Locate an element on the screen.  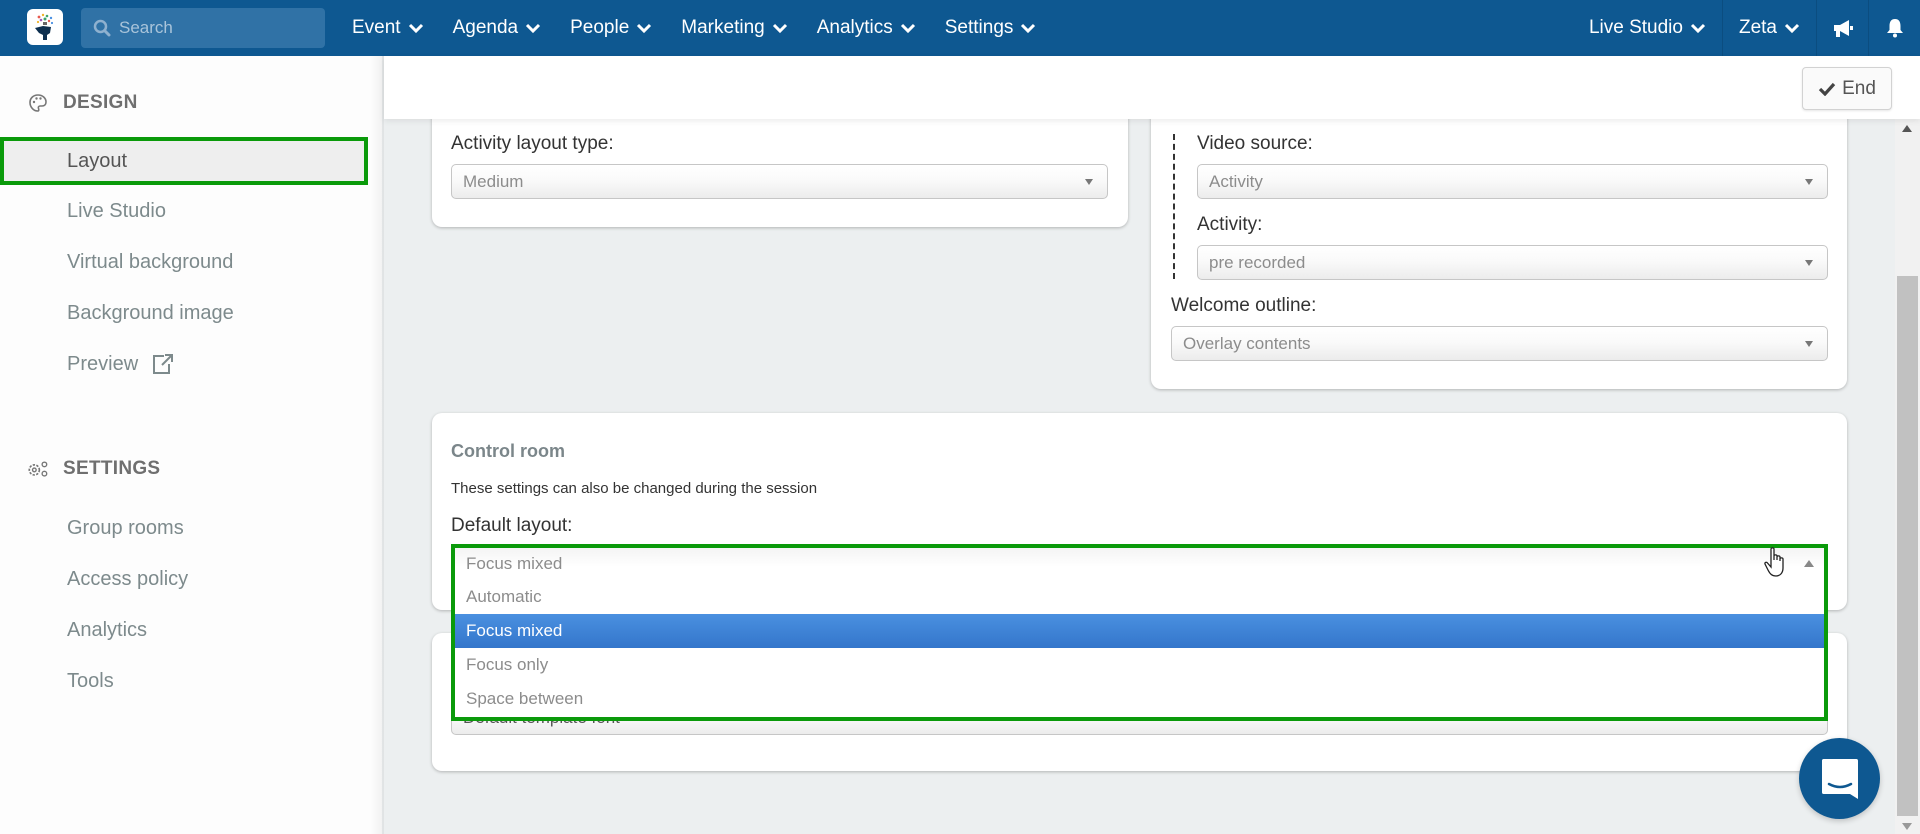
sidebar-item-label: Access policy is located at coordinates (128, 578).